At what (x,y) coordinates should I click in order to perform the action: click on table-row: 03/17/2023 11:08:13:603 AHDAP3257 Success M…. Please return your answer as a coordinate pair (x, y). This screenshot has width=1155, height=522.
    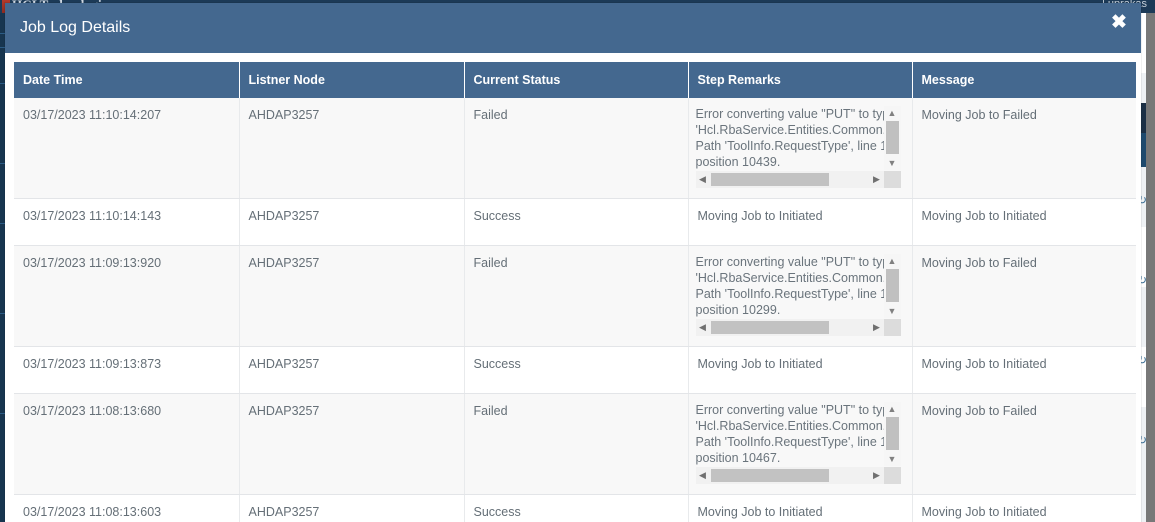
    Looking at the image, I should click on (575, 508).